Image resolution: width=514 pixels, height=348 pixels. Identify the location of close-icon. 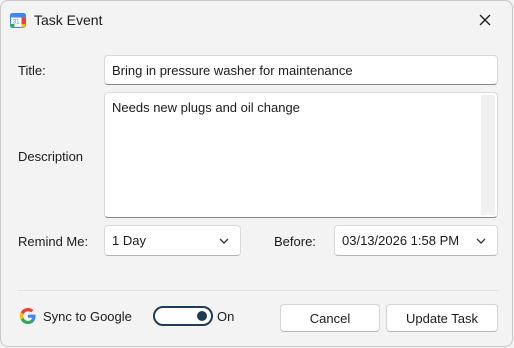
(485, 20).